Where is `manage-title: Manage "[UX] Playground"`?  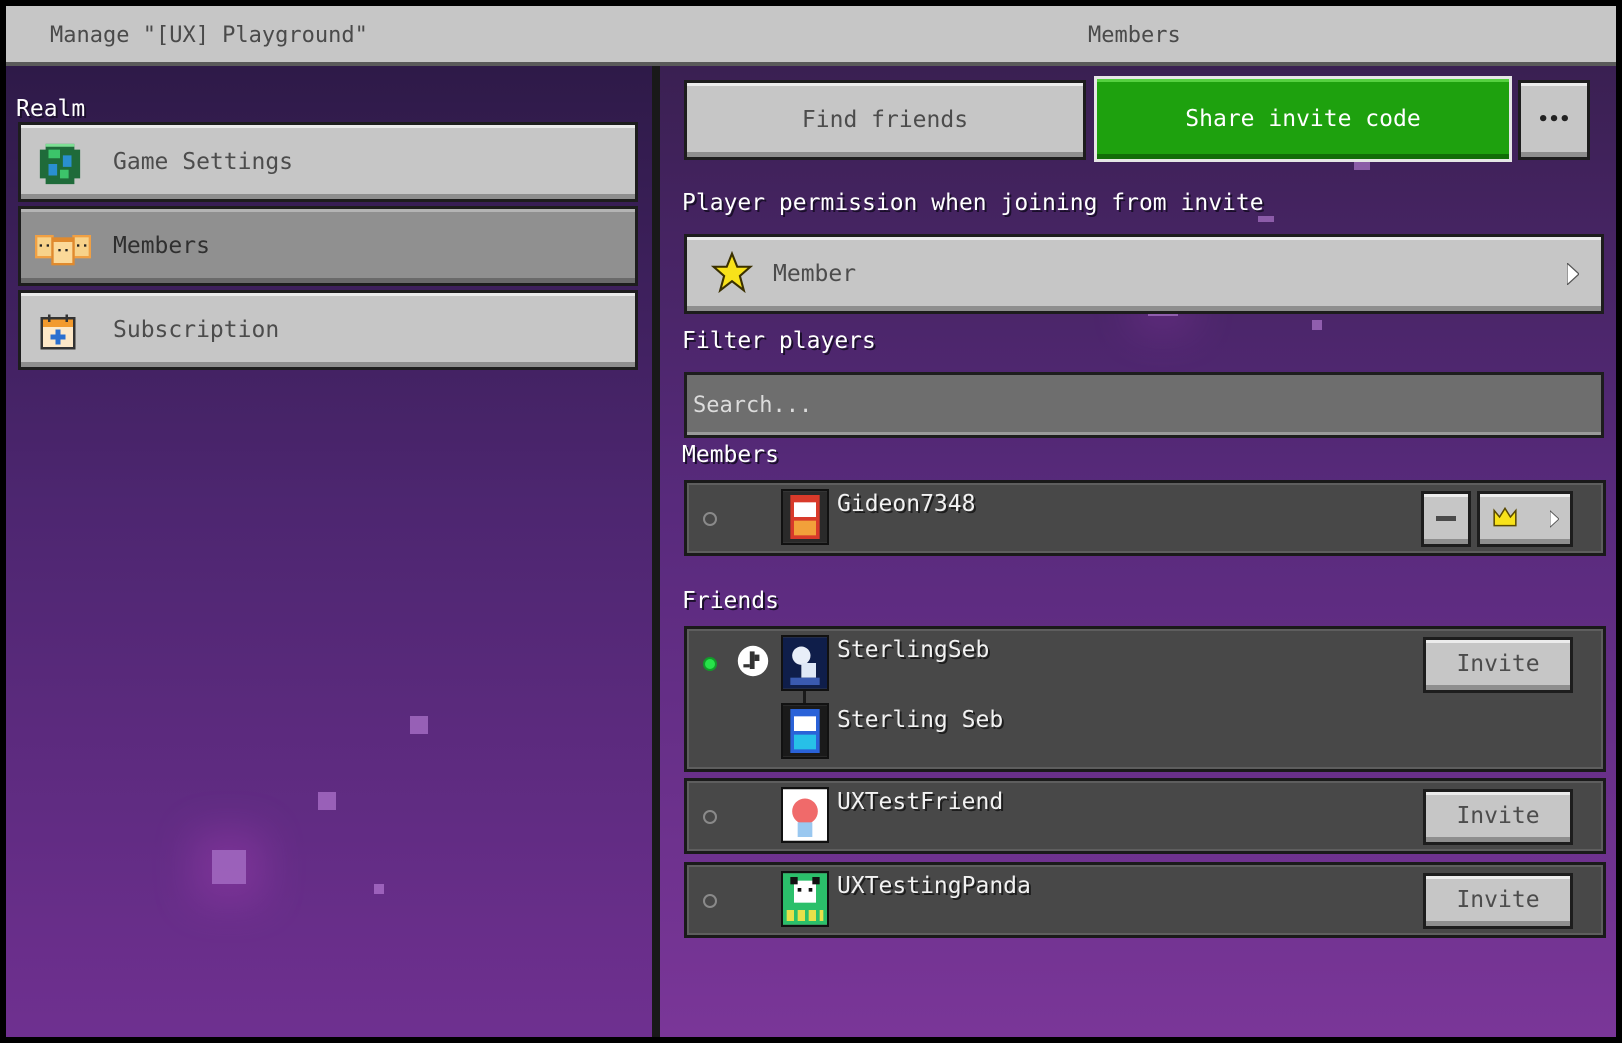
manage-title: Manage "[UX] Playground" is located at coordinates (209, 35).